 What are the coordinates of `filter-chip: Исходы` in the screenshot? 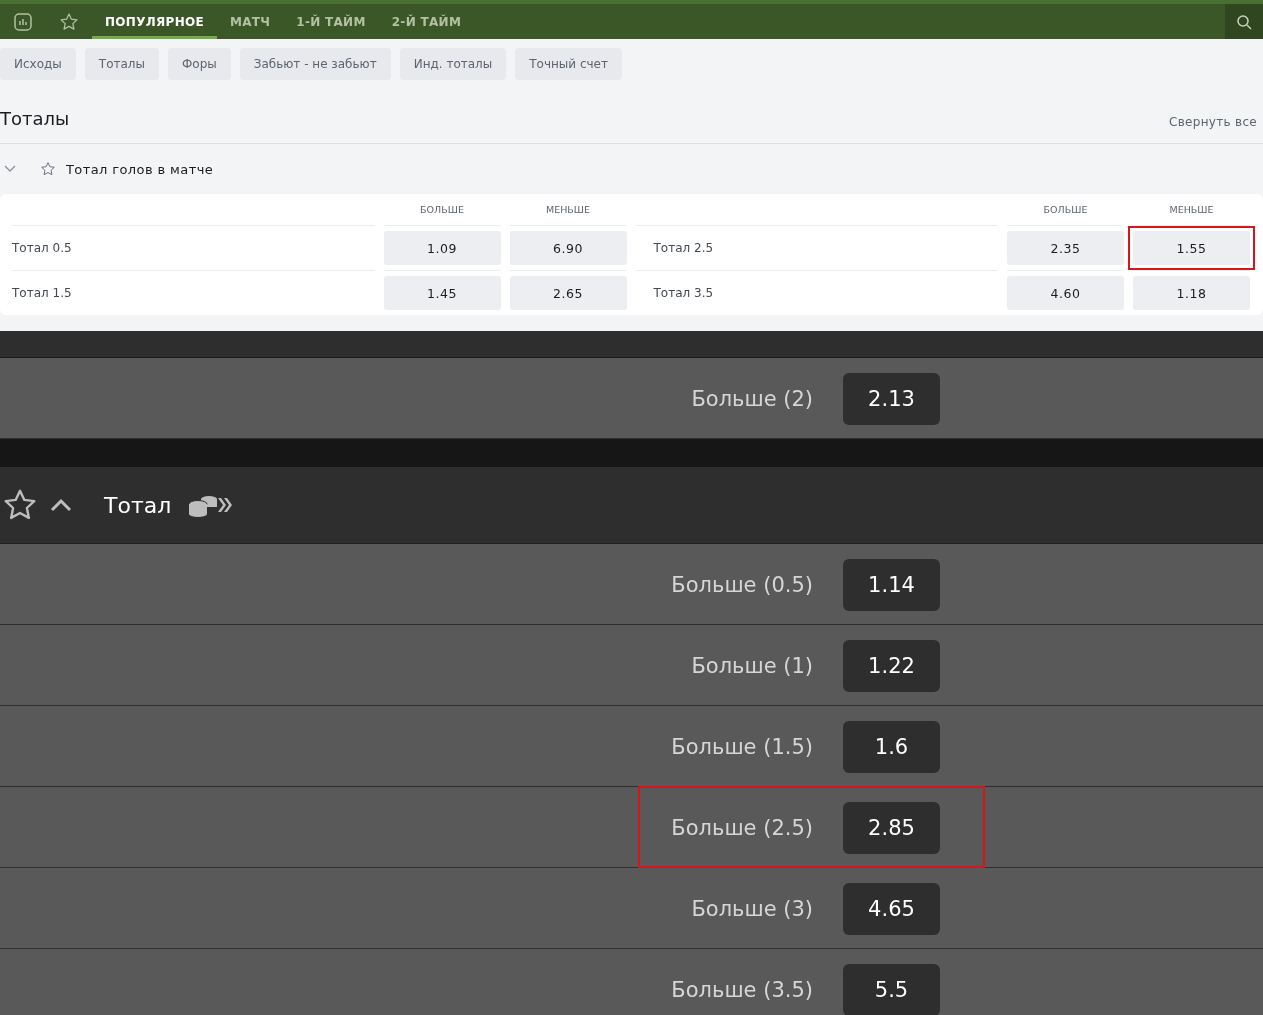 It's located at (38, 64).